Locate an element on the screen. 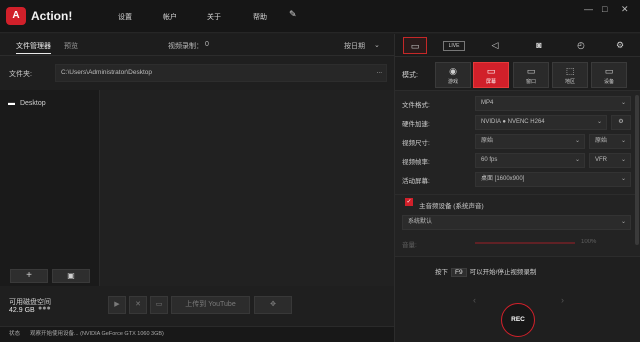 The height and width of the screenshot is (342, 640). file-actions: ▶ ✕ ▭ 上传到 YouTube ✥ is located at coordinates (200, 305).